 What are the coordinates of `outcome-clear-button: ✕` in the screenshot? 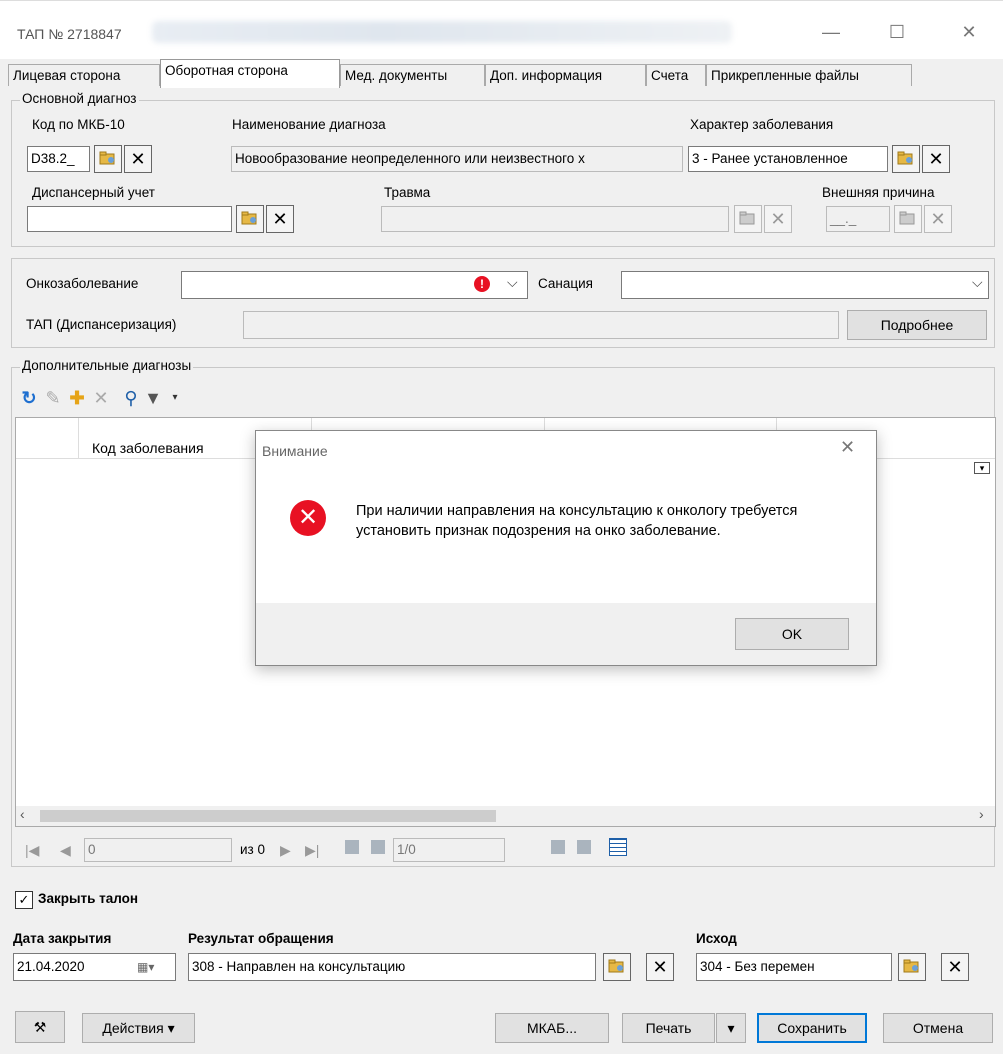 It's located at (955, 967).